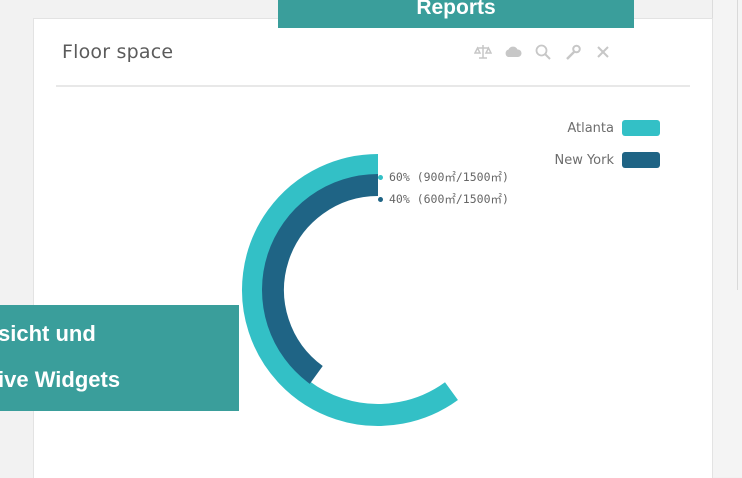 Image resolution: width=742 pixels, height=478 pixels. What do you see at coordinates (449, 199) in the screenshot?
I see `tooltip-text: 40% (600㎡/1500㎡)` at bounding box center [449, 199].